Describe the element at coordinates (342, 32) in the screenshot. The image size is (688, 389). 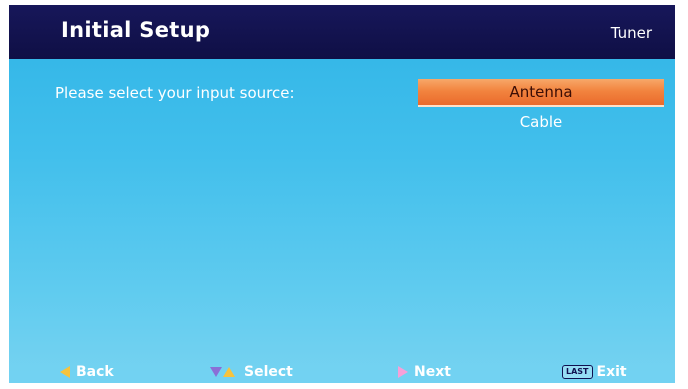
I see `header-bar: Initial Setup Tuner` at that location.